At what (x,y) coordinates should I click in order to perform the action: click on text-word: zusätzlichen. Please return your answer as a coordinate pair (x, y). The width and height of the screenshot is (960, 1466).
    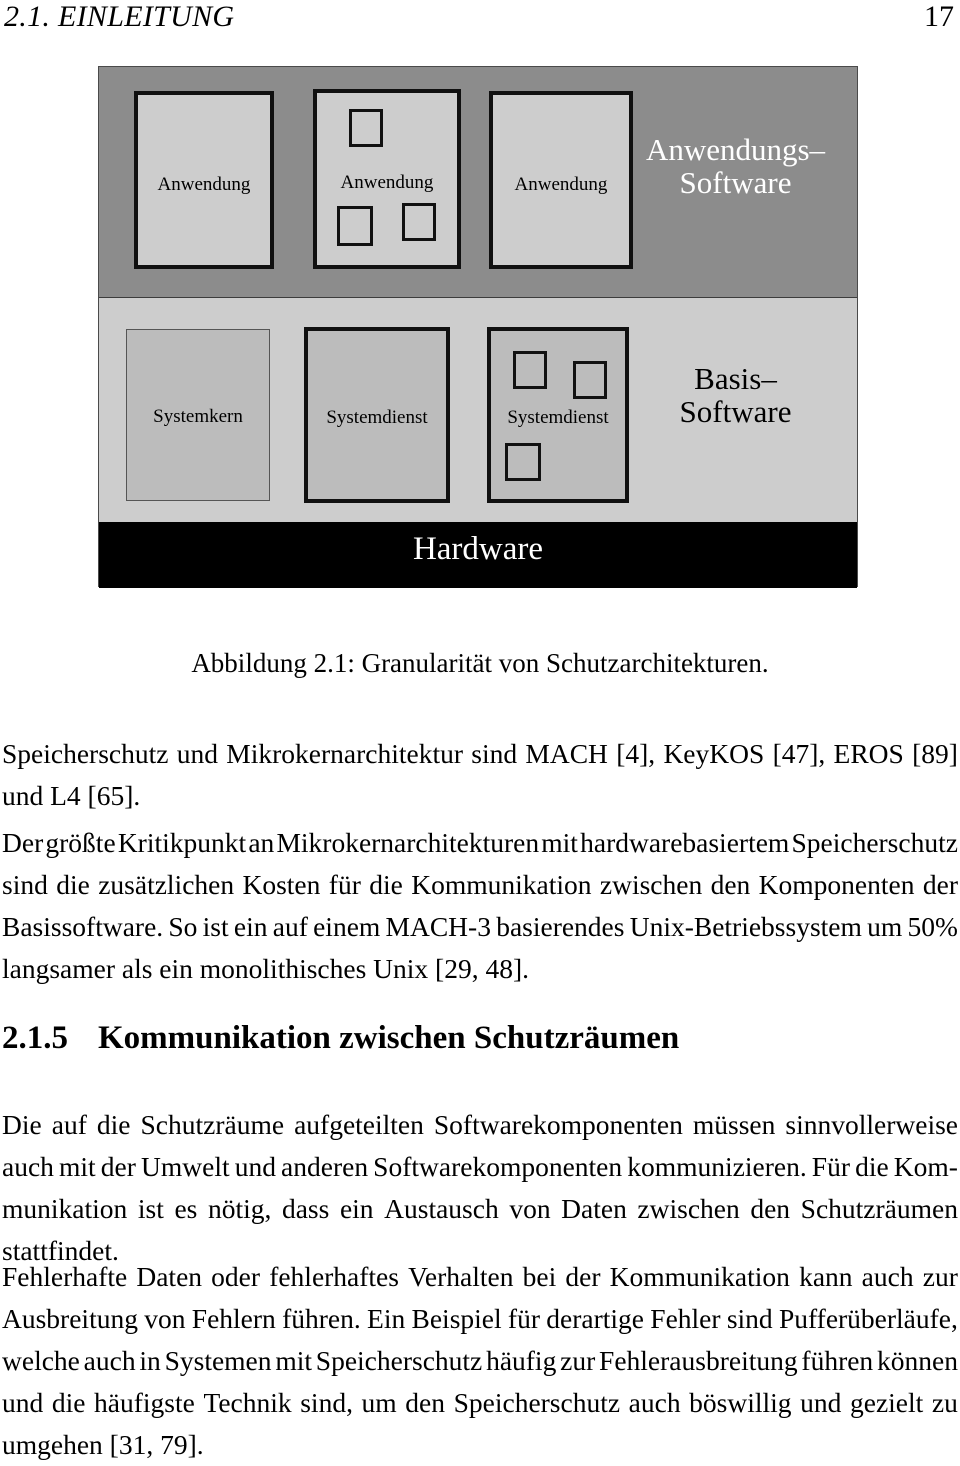
    Looking at the image, I should click on (166, 884).